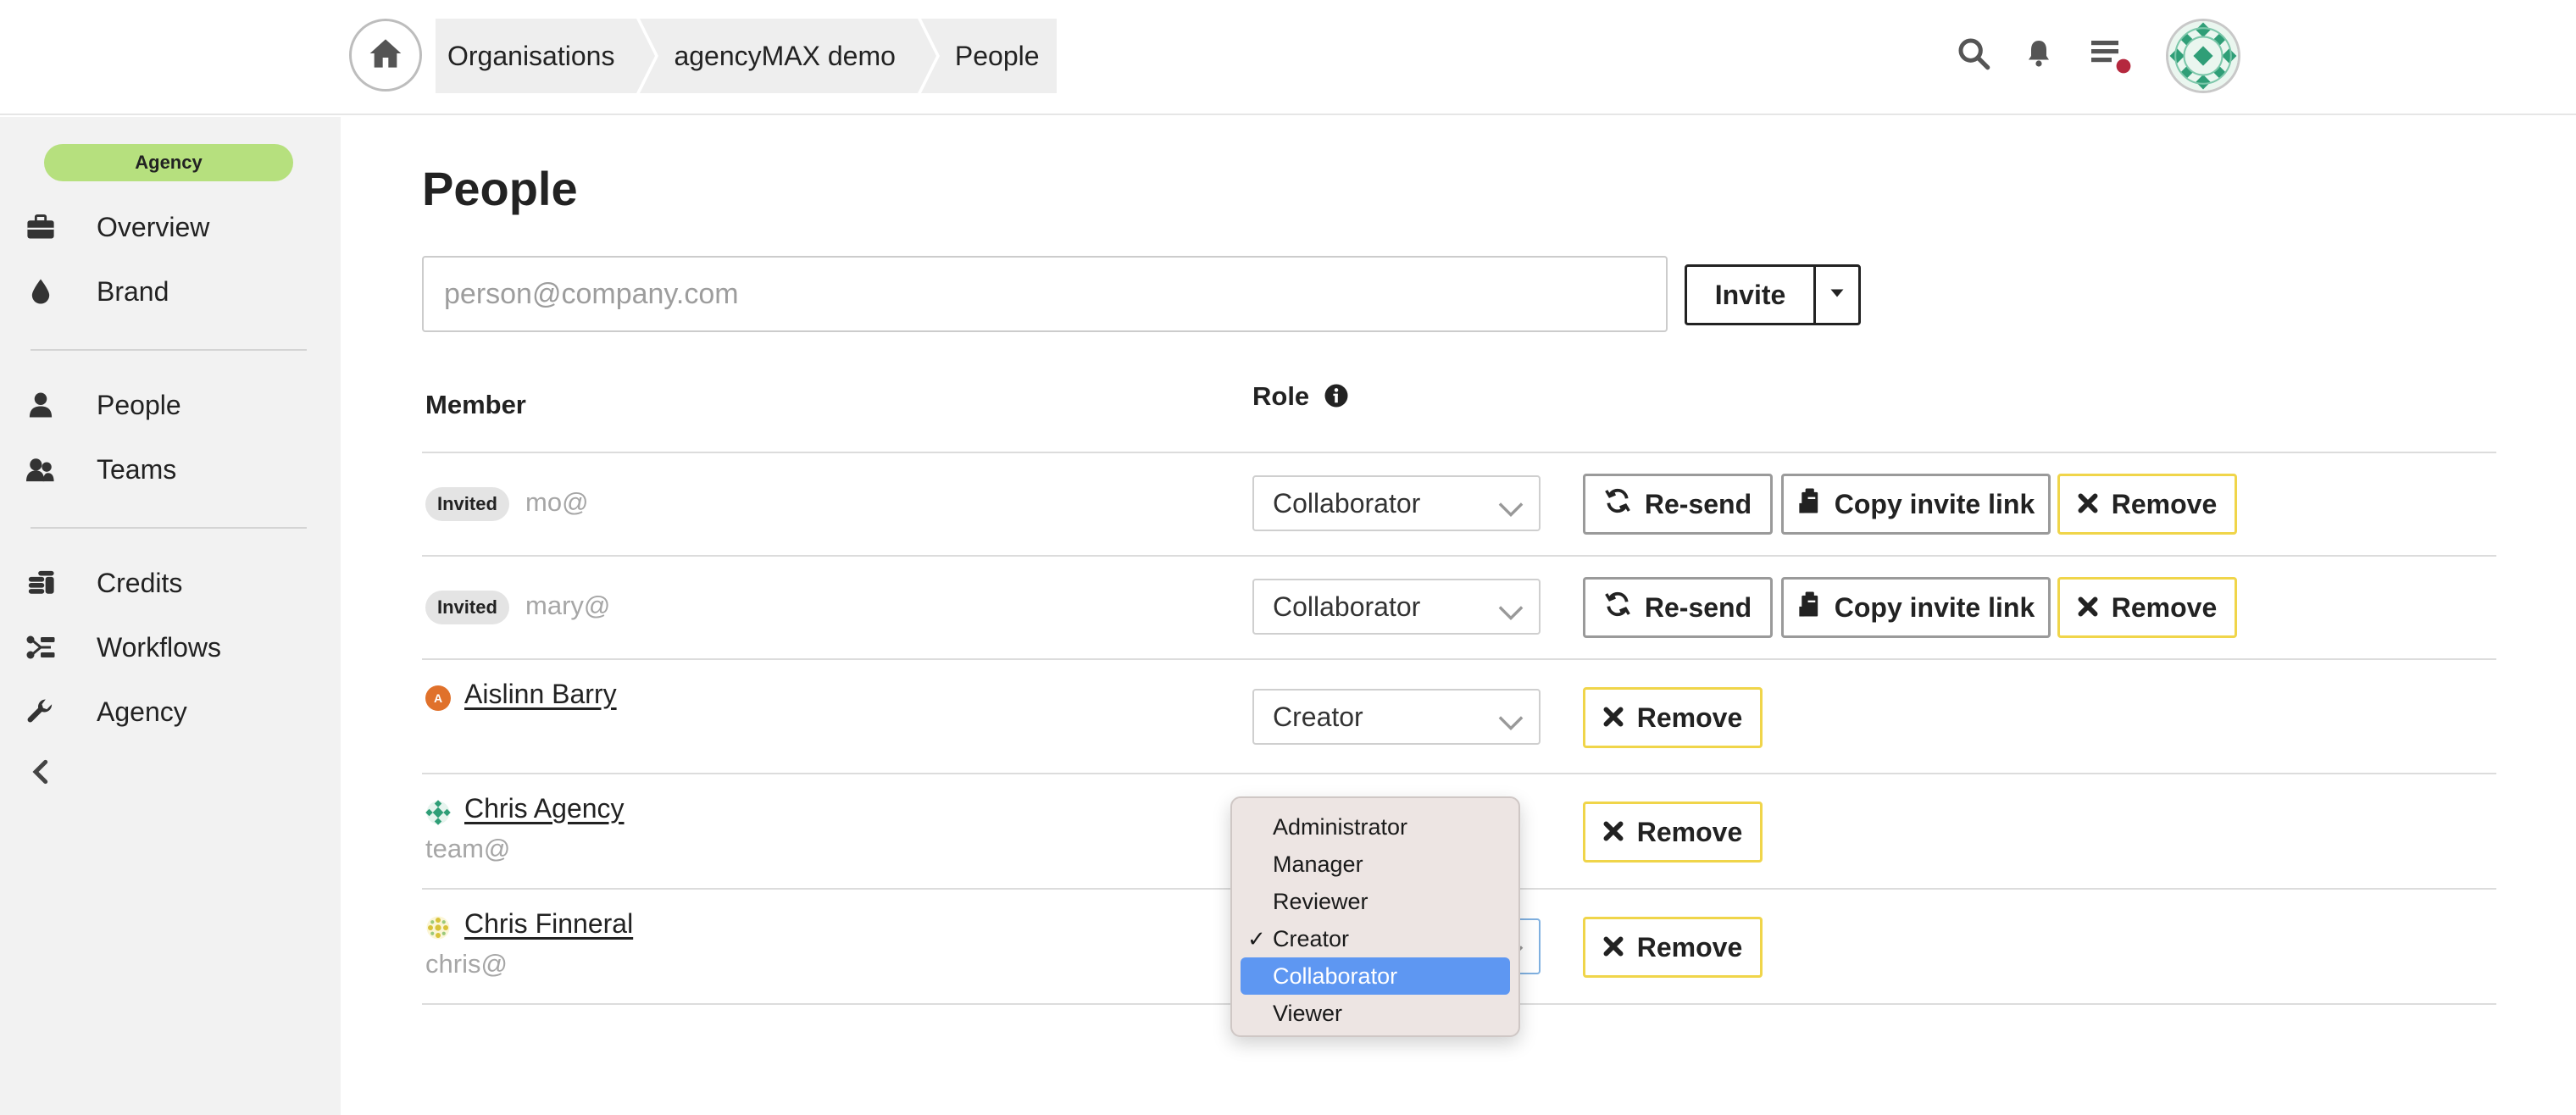  Describe the element at coordinates (1973, 53) in the screenshot. I see `search-icon` at that location.